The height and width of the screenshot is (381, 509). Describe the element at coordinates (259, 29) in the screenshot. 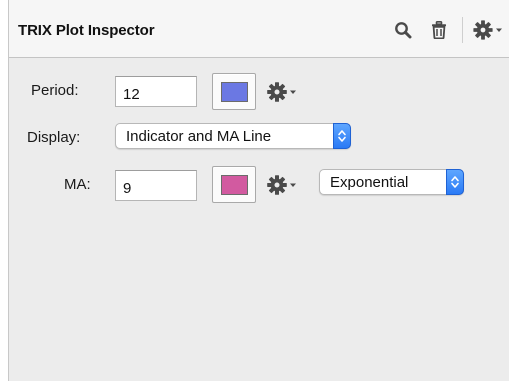

I see `inspector-titlebar: TRIX Plot Inspector` at that location.